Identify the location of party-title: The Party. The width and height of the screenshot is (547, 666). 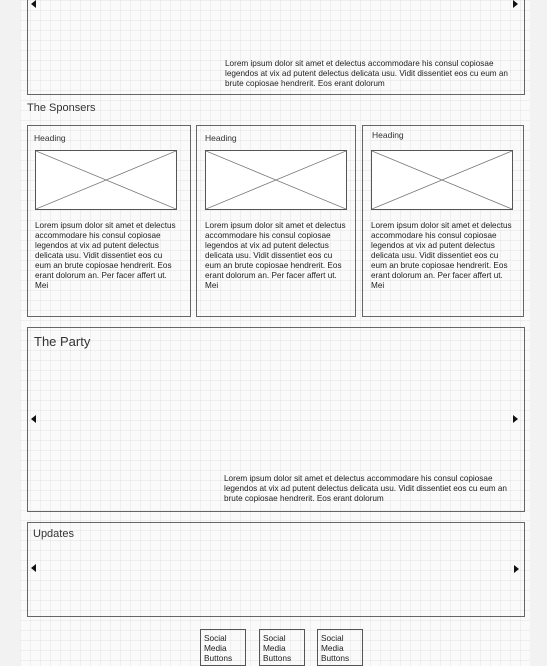
(62, 341).